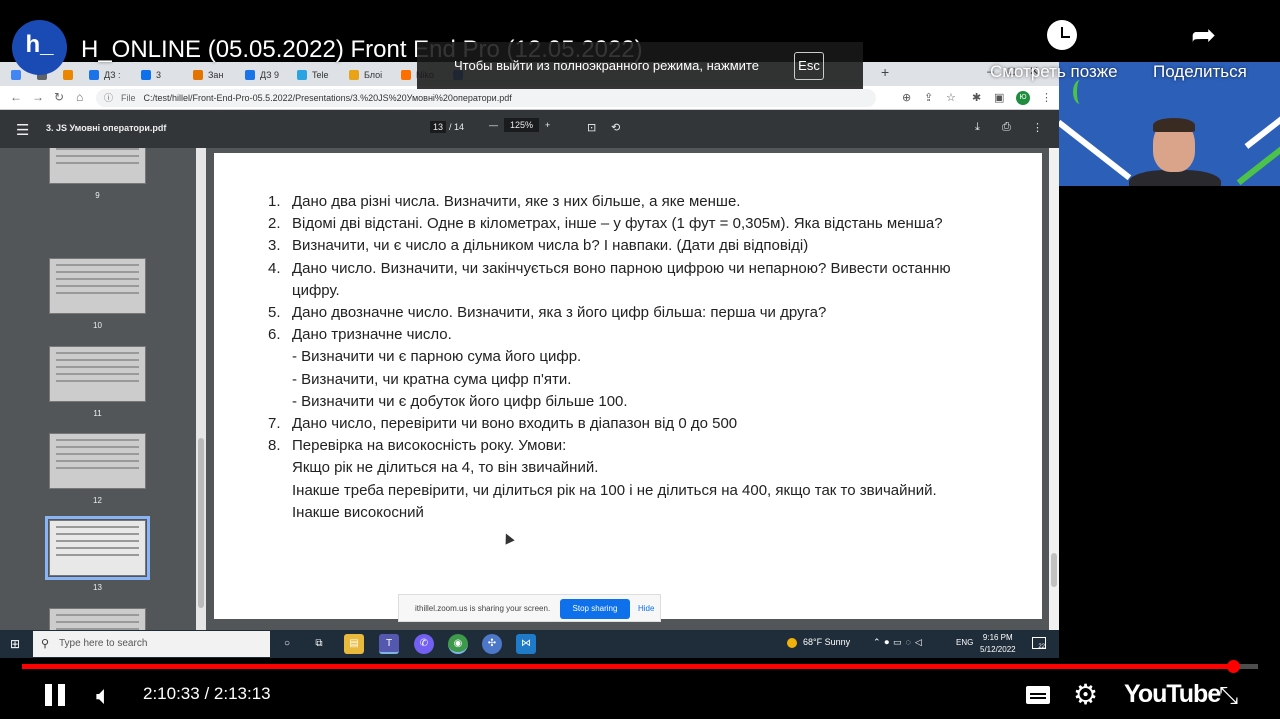 The width and height of the screenshot is (1280, 719). What do you see at coordinates (1062, 35) in the screenshot?
I see `watch-later-icon` at bounding box center [1062, 35].